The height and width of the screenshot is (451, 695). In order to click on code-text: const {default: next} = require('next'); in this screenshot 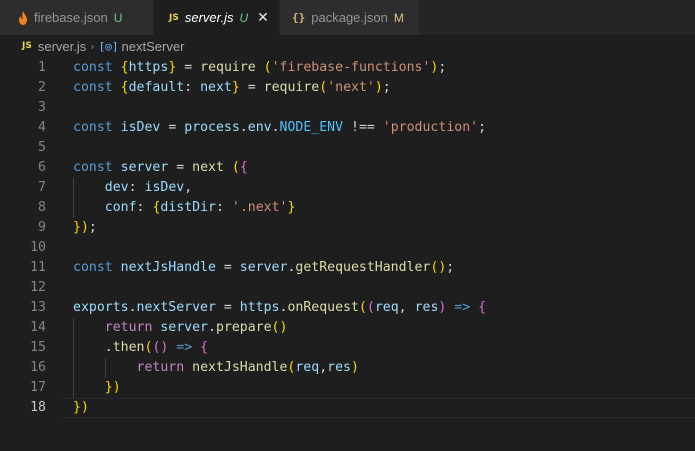, I will do `click(232, 87)`.